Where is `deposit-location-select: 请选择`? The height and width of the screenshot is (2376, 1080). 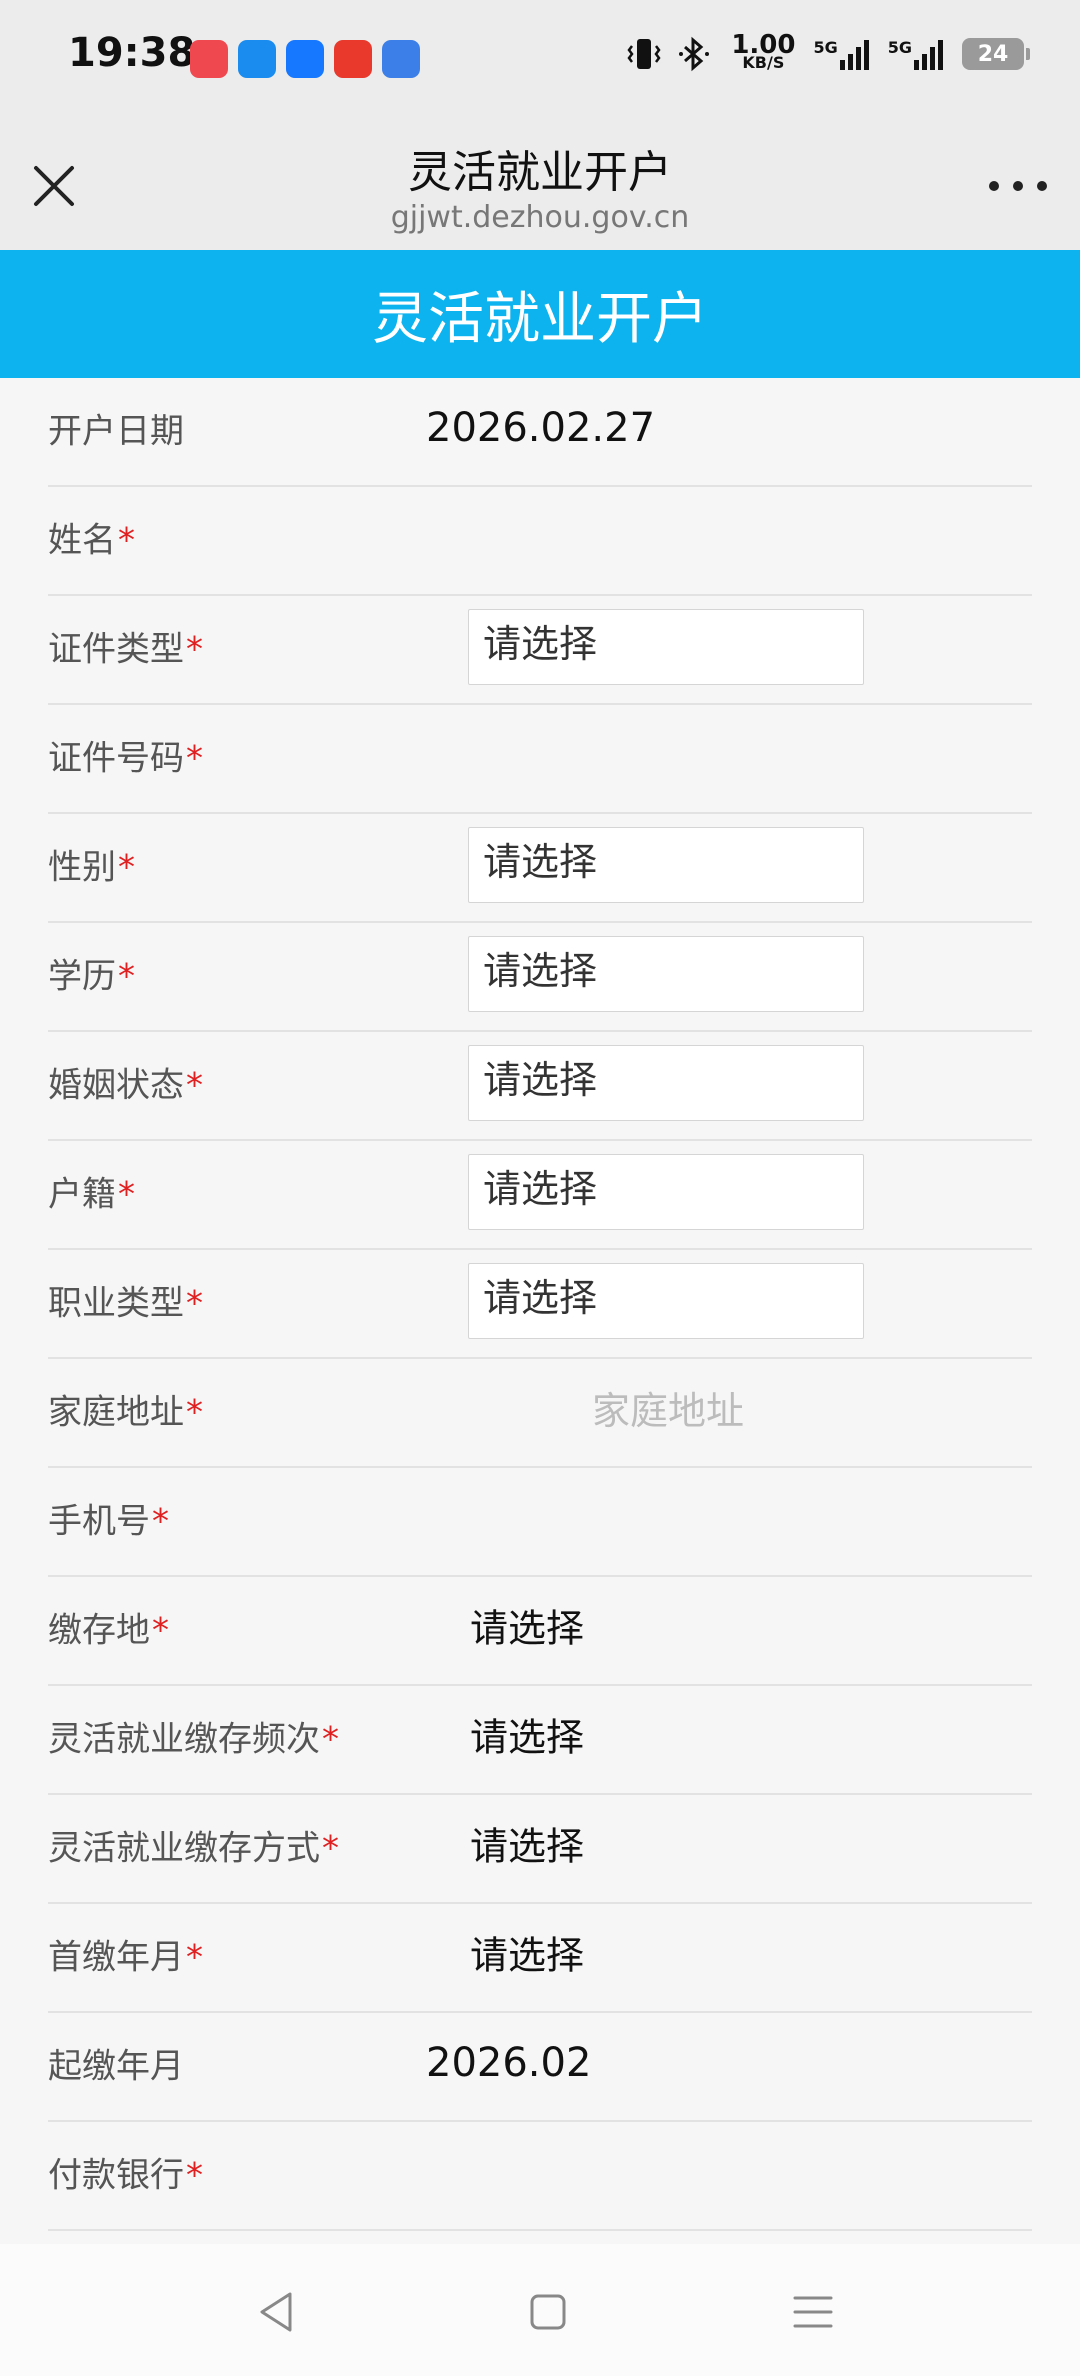
deposit-location-select: 请选择 is located at coordinates (527, 1625).